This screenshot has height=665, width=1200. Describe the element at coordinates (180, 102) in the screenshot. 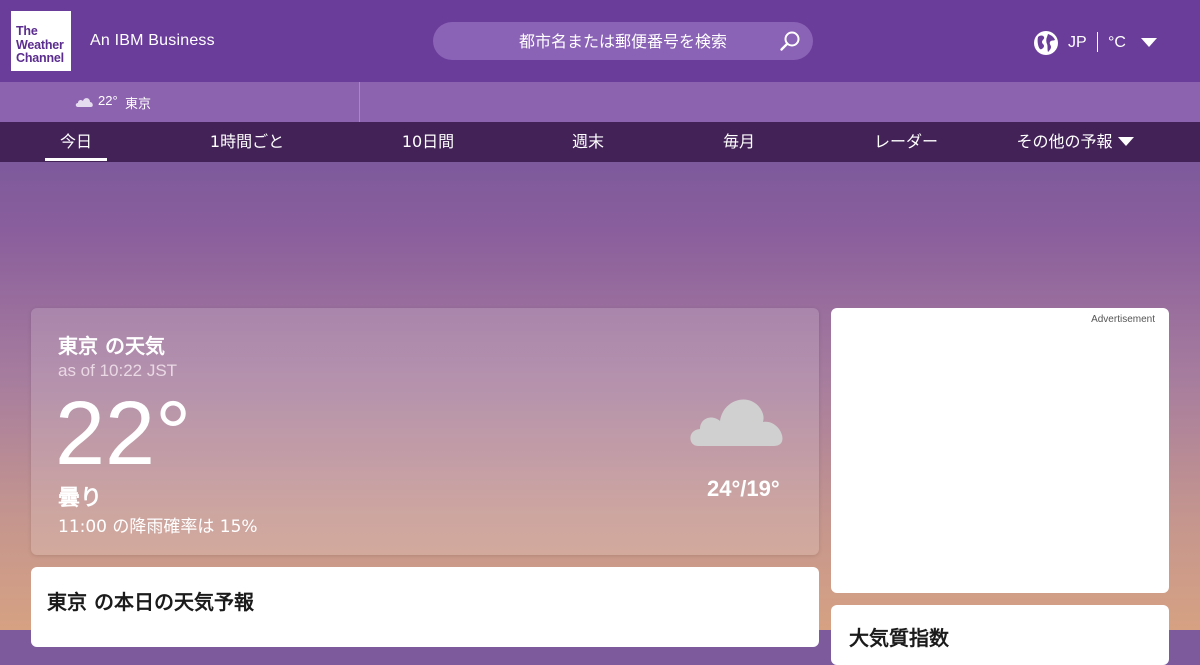

I see `recent-location-item: 22° 東京` at that location.